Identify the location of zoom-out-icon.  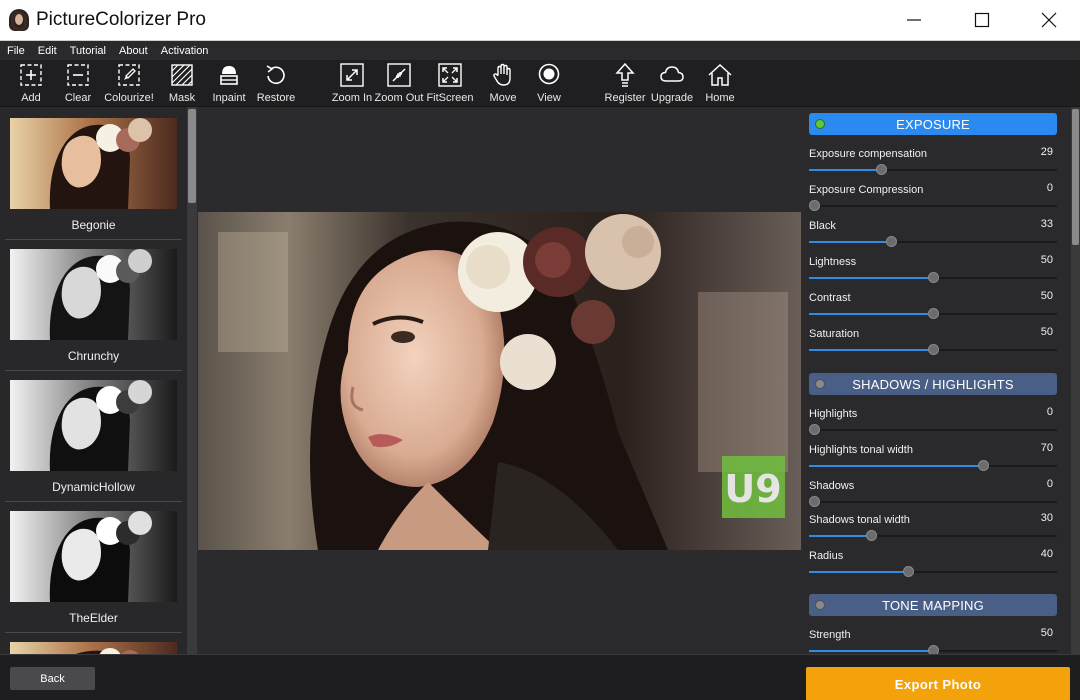
(399, 75).